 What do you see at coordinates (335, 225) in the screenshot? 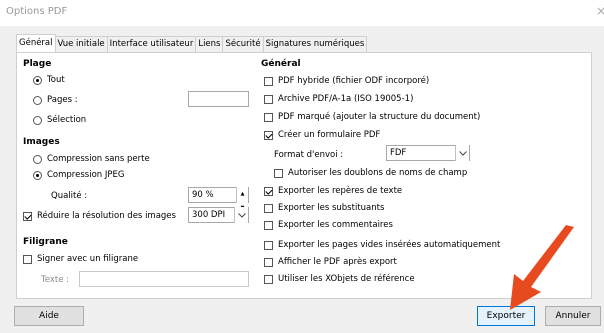
I see `check-commentaires-label: Exporter les commentaires` at bounding box center [335, 225].